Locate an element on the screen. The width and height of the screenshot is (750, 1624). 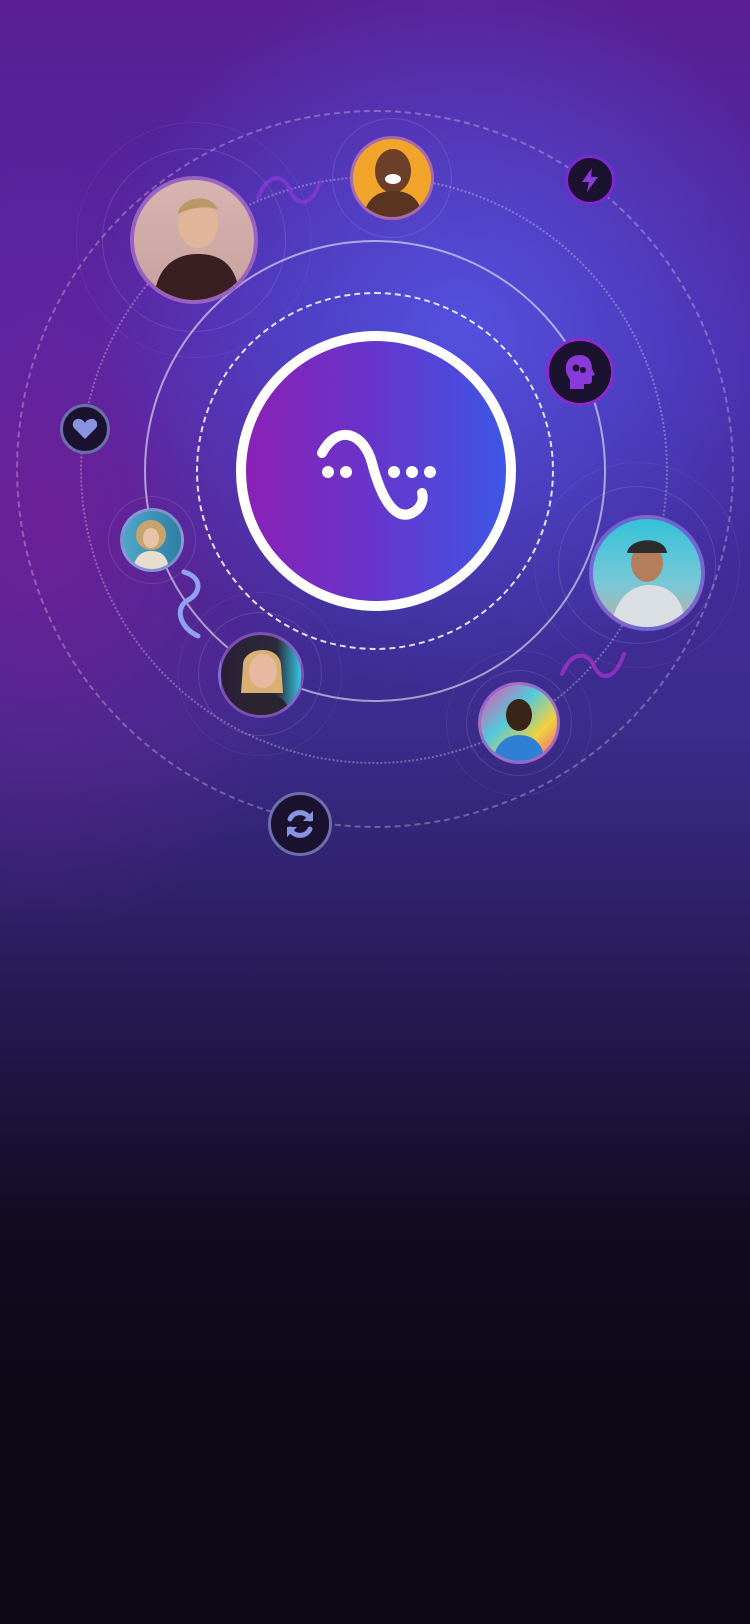
person-woman-curly-hair is located at coordinates (152, 540).